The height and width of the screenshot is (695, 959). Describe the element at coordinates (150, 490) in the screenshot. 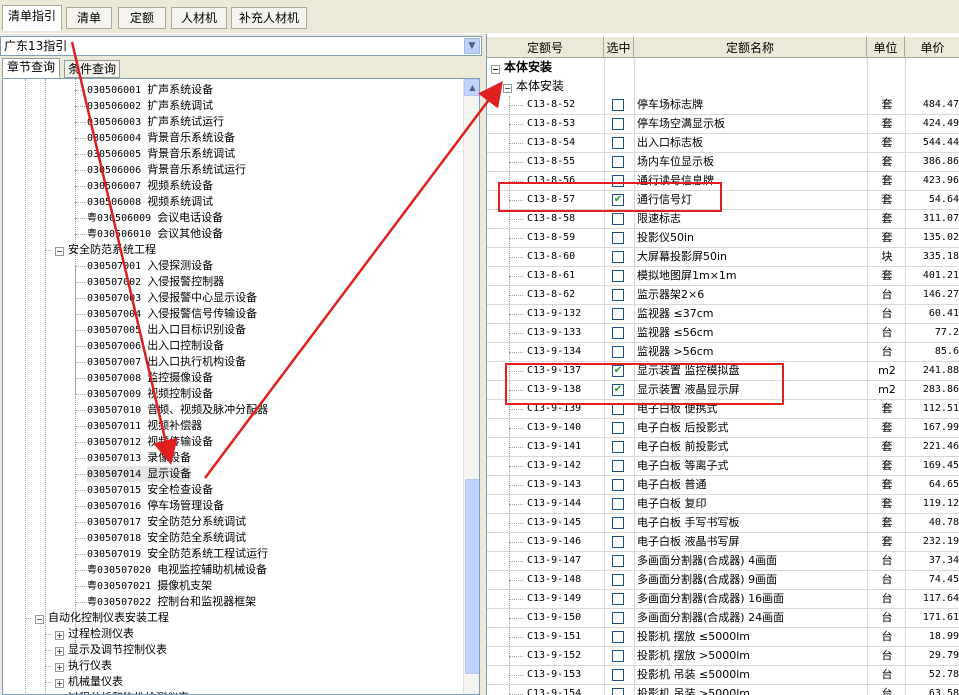

I see `tree-item: 030507015 安全检查设备` at that location.